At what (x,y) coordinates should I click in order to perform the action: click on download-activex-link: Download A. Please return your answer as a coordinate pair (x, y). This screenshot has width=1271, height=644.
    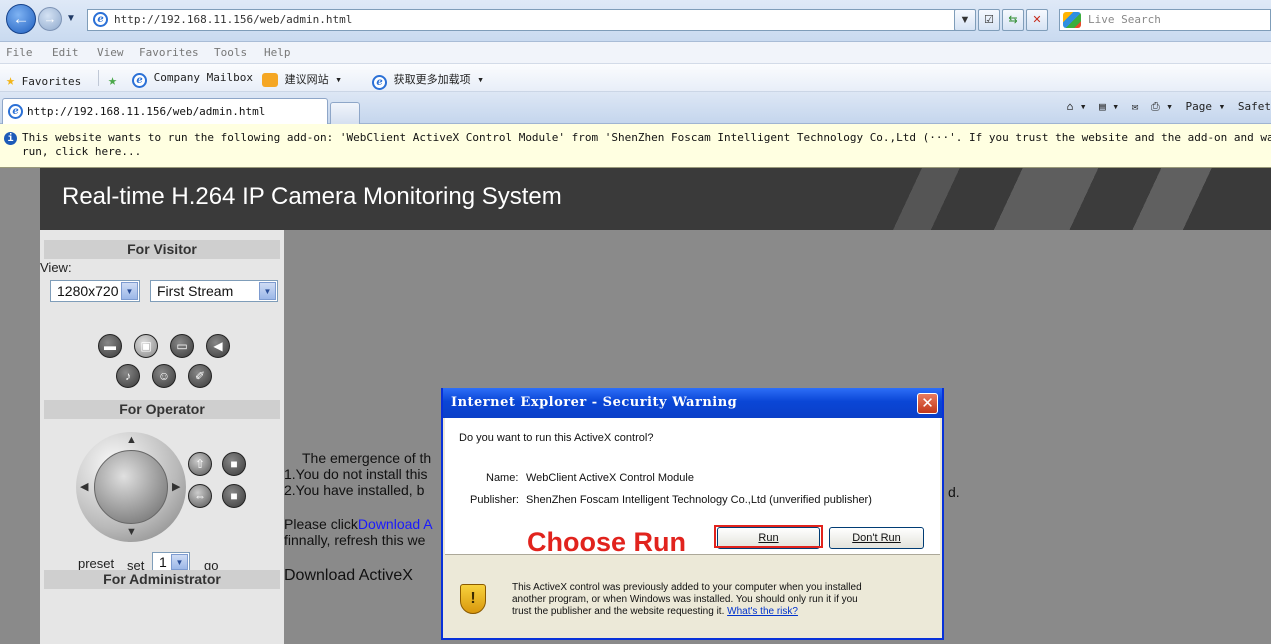
    Looking at the image, I should click on (395, 524).